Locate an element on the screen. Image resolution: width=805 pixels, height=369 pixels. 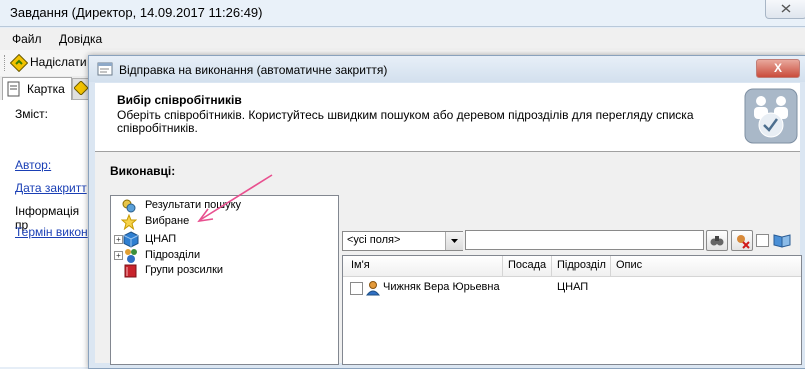
tree-item-label: ЦНАП is located at coordinates (161, 239).